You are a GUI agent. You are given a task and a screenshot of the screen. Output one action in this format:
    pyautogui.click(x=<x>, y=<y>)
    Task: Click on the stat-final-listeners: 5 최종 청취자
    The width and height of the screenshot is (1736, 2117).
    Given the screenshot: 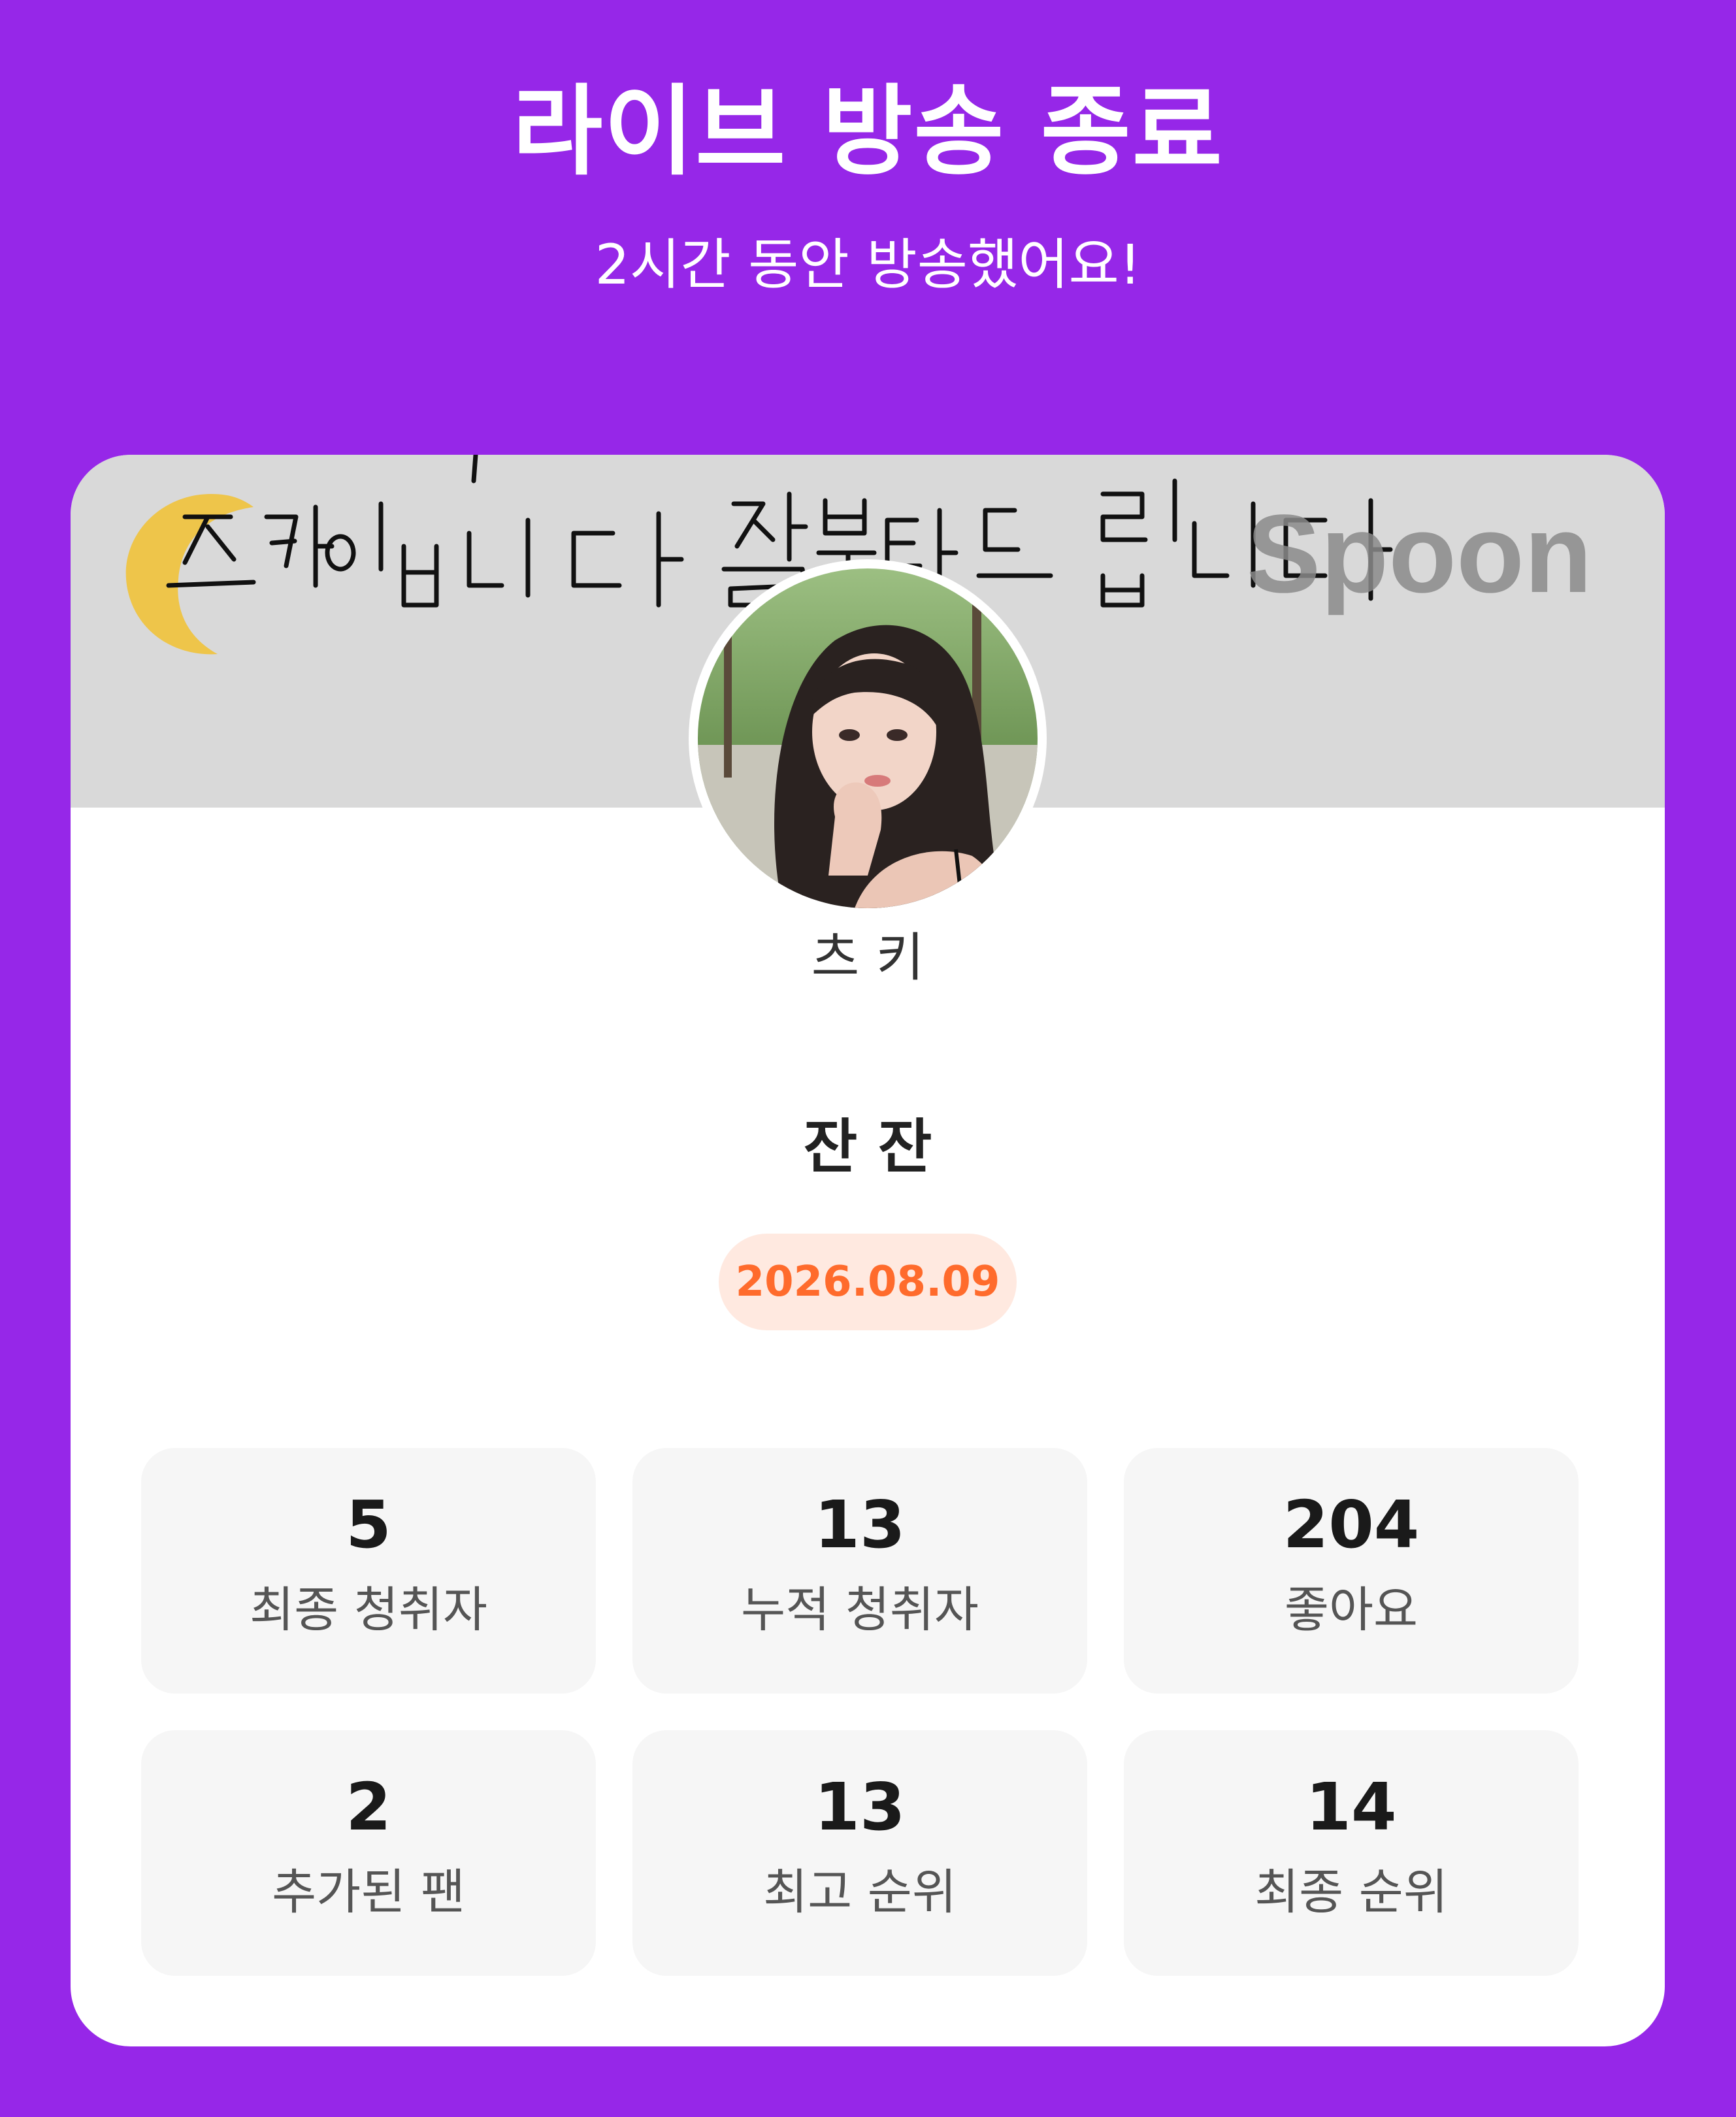 What is the action you would take?
    pyautogui.click(x=368, y=1571)
    